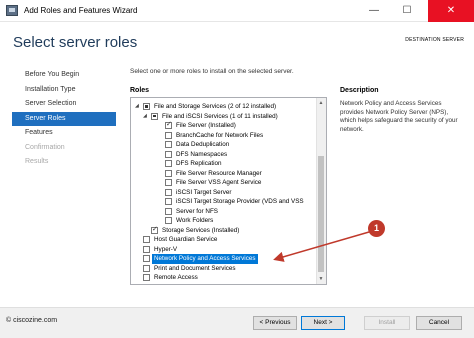 The width and height of the screenshot is (474, 338). What do you see at coordinates (407, 11) in the screenshot?
I see `maximize-button: ☐` at bounding box center [407, 11].